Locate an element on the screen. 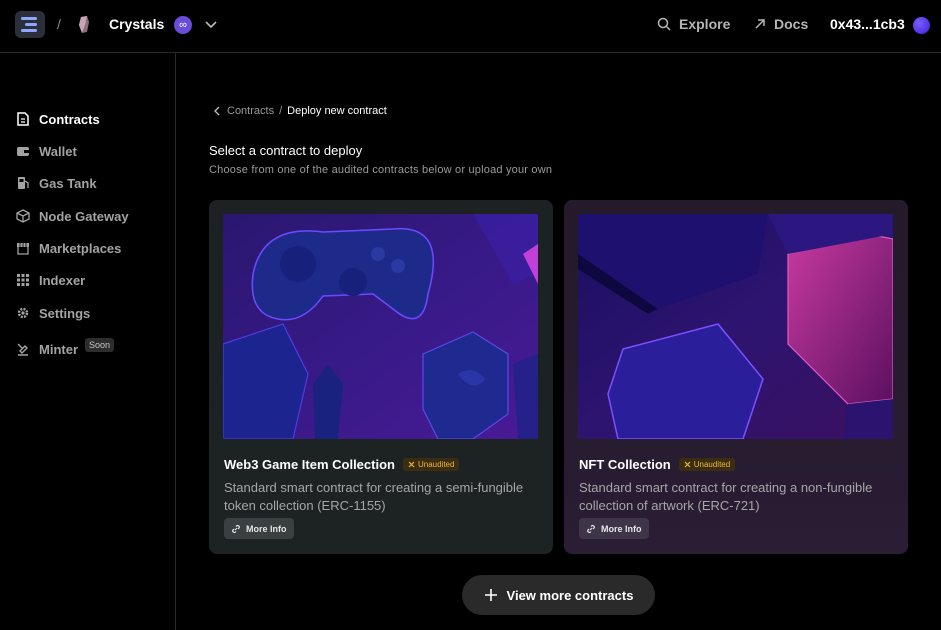  wallet-address: 0x43...1cb3 is located at coordinates (867, 24).